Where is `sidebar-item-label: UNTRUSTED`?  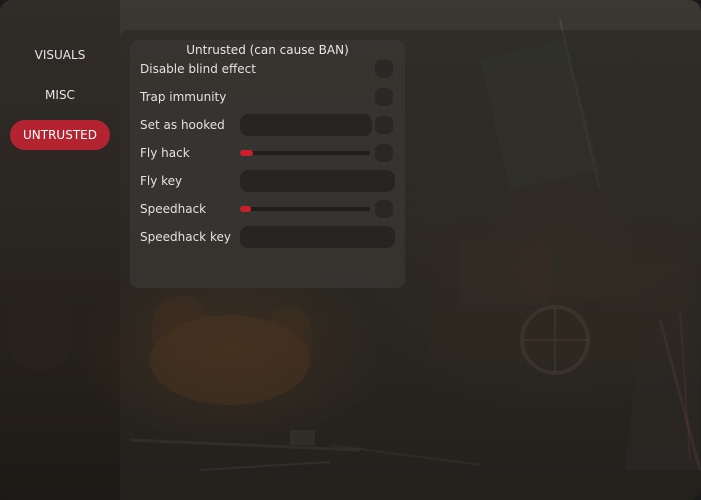 sidebar-item-label: UNTRUSTED is located at coordinates (60, 135).